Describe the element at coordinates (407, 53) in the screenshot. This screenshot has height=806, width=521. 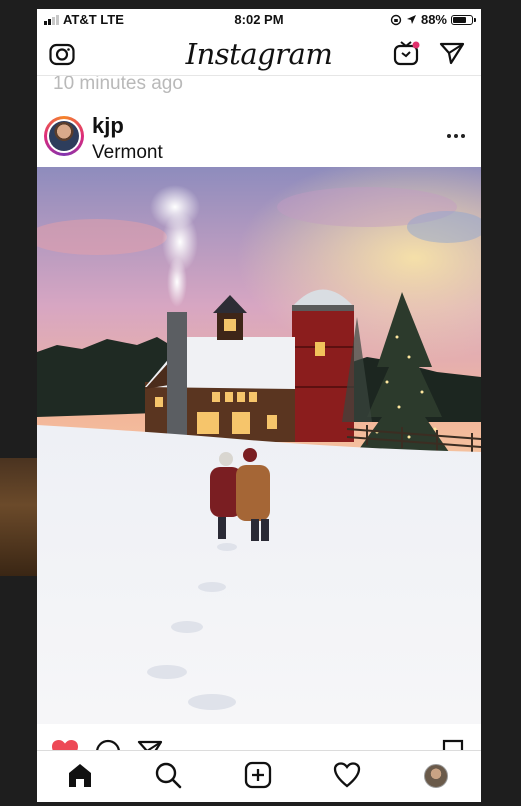
I see `igtv-icon` at that location.